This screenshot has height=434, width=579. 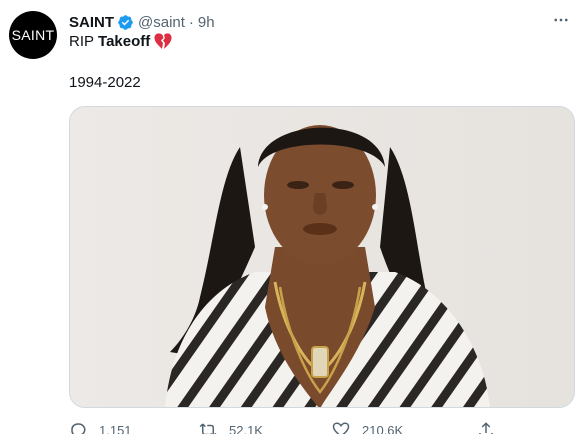 What do you see at coordinates (105, 82) in the screenshot?
I see `tweet-years-text: 1994-2022` at bounding box center [105, 82].